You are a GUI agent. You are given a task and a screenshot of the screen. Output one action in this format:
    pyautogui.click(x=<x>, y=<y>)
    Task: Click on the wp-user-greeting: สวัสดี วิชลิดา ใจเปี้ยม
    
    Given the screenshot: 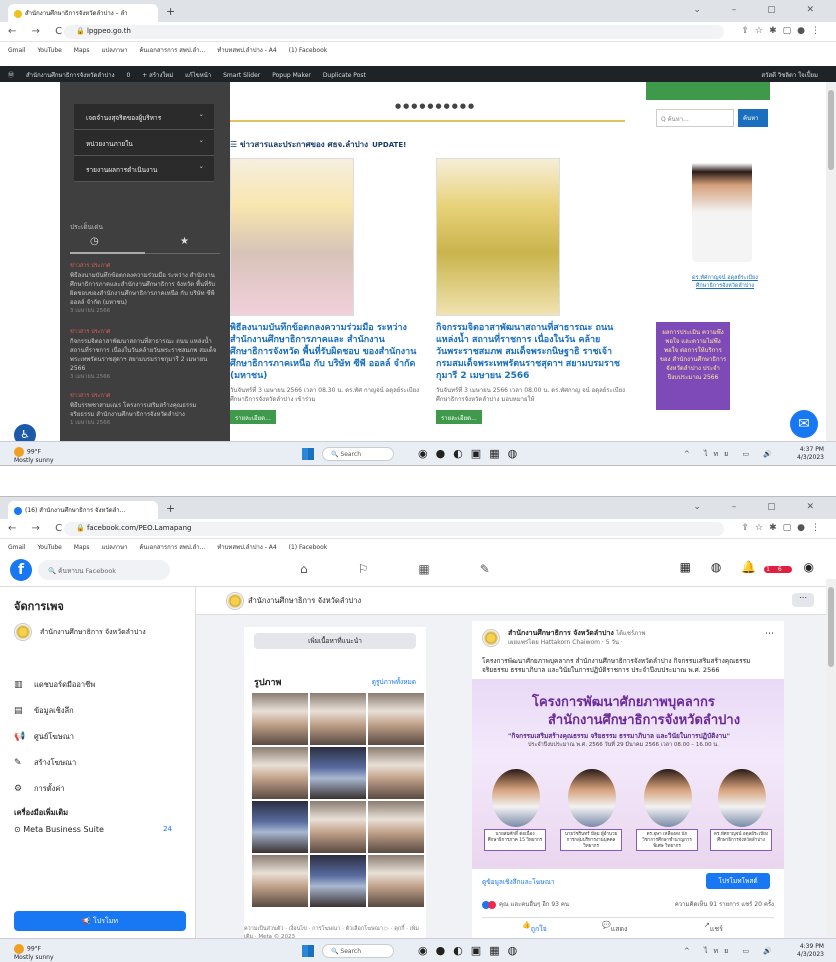 What is the action you would take?
    pyautogui.click(x=789, y=75)
    